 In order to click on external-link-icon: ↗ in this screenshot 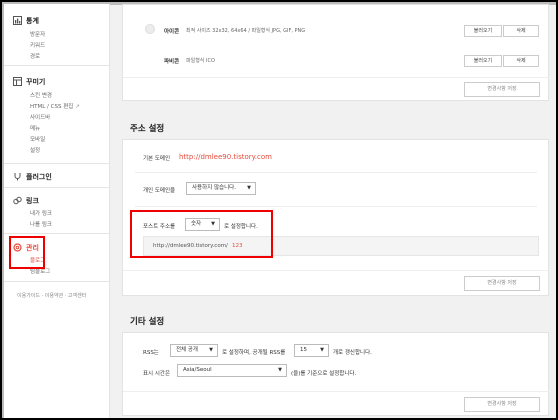, I will do `click(77, 107)`.